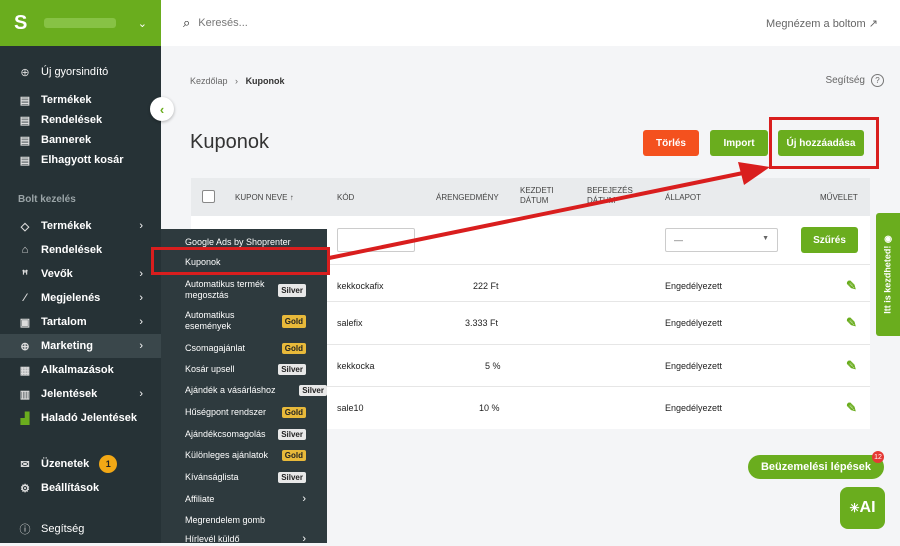  I want to click on collapse-sidebar-button: ‹, so click(162, 109).